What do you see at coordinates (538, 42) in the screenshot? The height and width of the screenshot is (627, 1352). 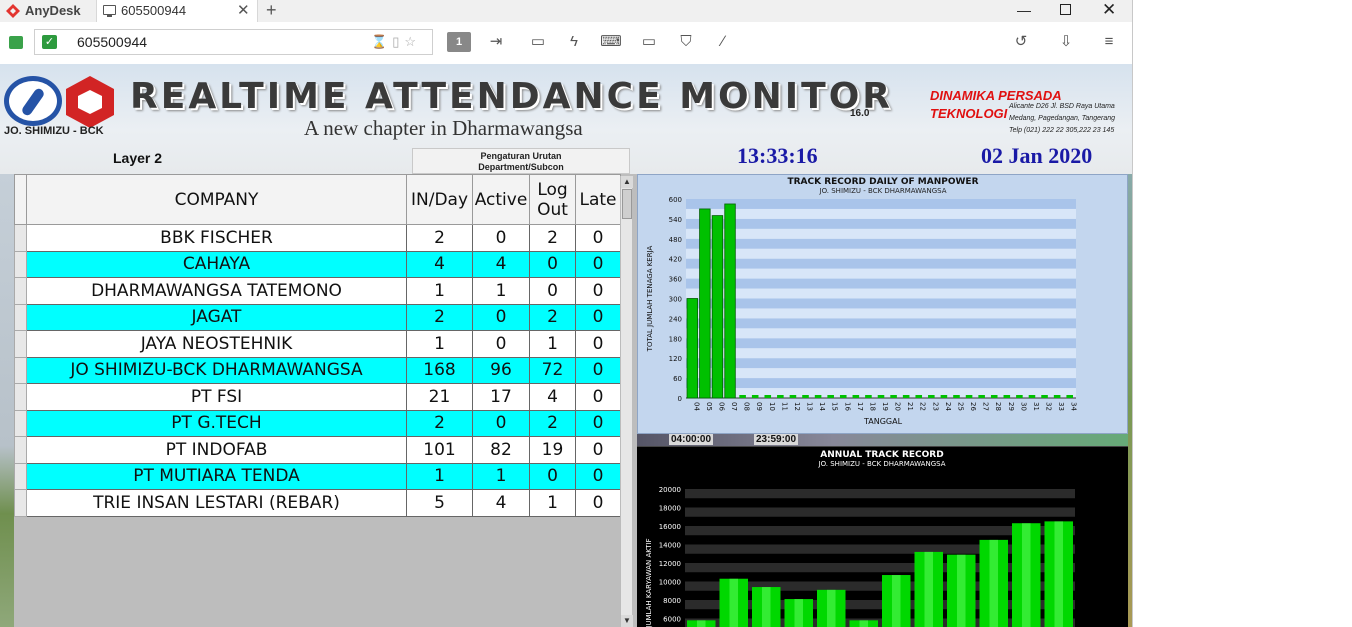 I see `chat-icon: ▭` at bounding box center [538, 42].